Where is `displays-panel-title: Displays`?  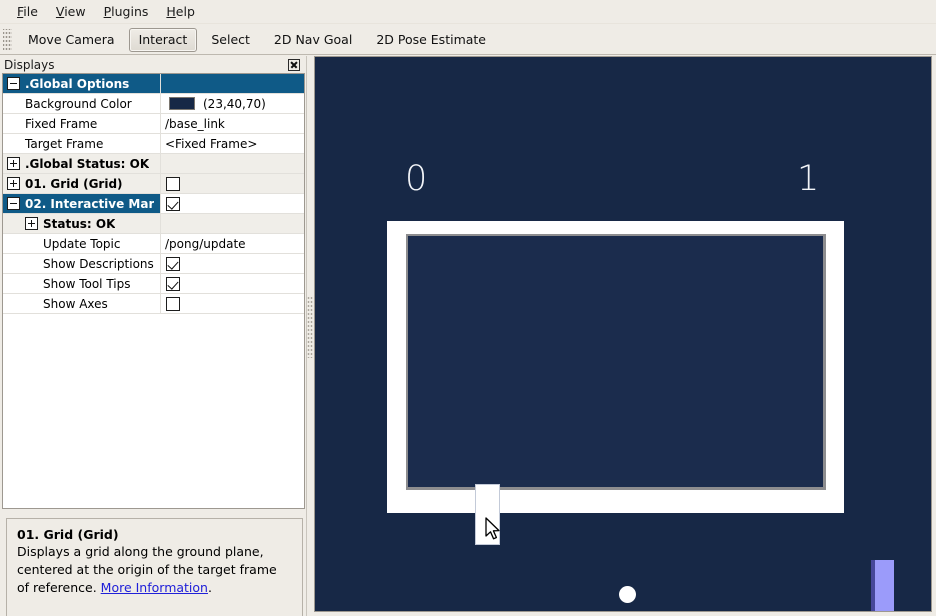
displays-panel-title: Displays is located at coordinates (29, 64).